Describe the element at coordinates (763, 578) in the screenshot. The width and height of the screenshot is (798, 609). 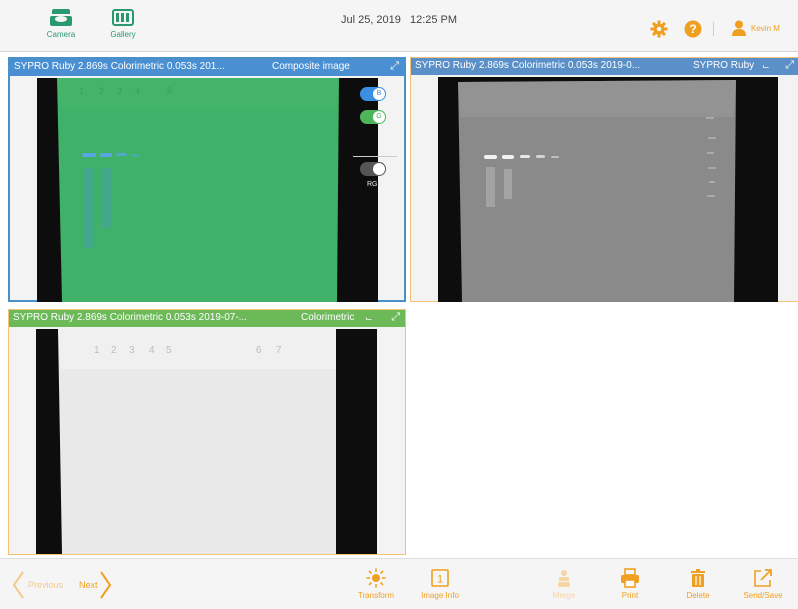
I see `share-icon` at that location.